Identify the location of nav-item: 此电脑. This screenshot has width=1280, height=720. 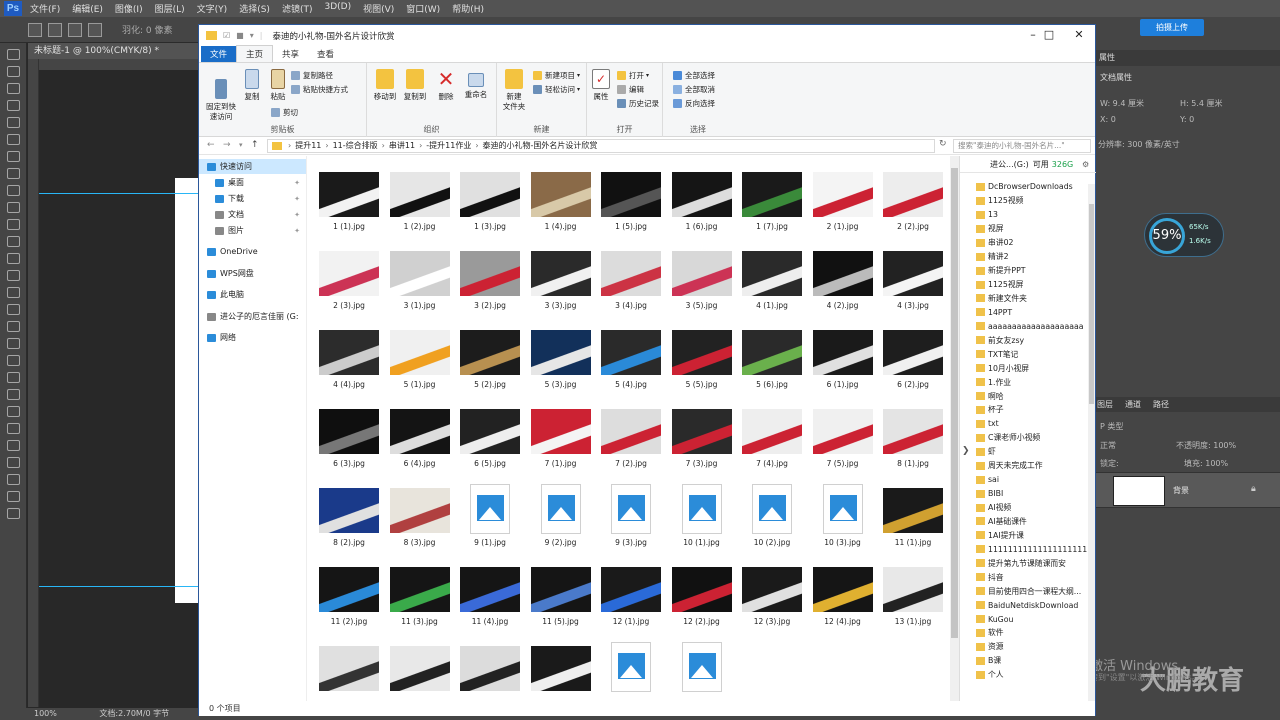
(252, 294).